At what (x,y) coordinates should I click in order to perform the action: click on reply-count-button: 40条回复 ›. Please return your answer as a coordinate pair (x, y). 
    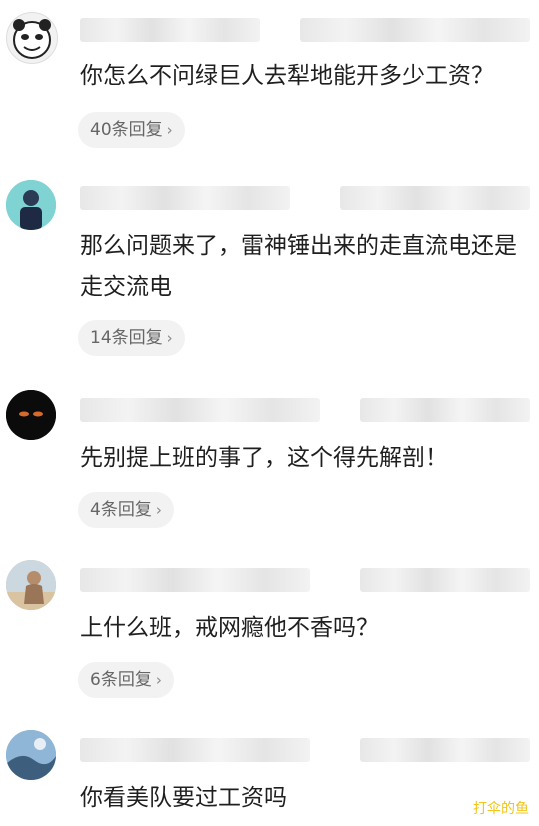
    Looking at the image, I should click on (131, 130).